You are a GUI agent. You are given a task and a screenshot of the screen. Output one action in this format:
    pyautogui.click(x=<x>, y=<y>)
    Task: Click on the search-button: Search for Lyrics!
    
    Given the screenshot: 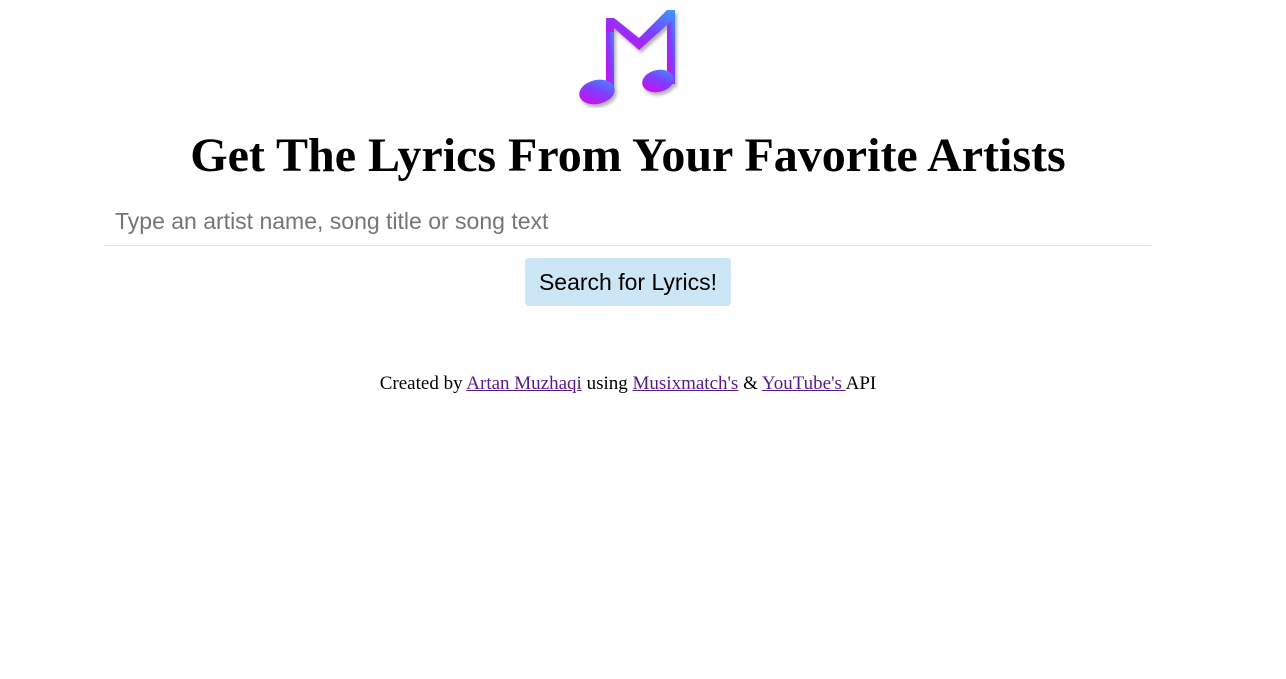 What is the action you would take?
    pyautogui.click(x=628, y=282)
    